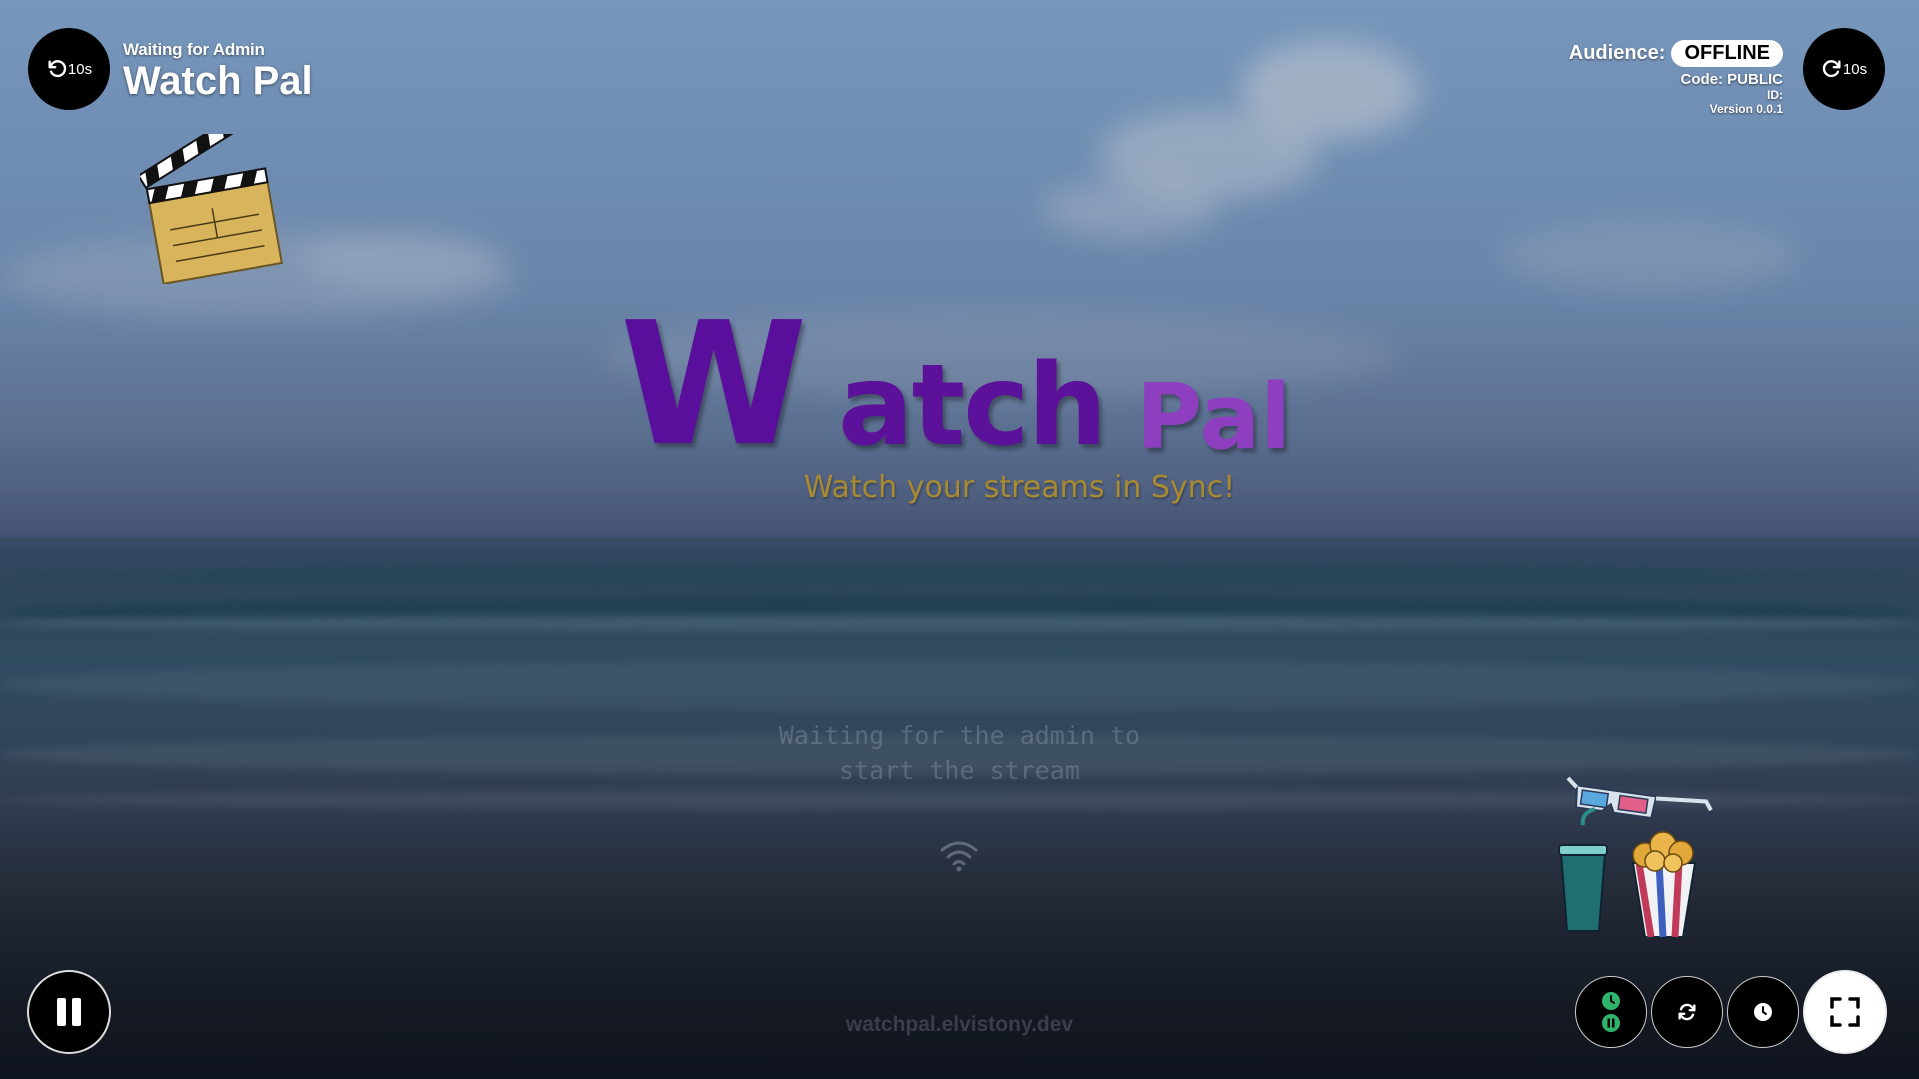  I want to click on sync-status-button, so click(1611, 1012).